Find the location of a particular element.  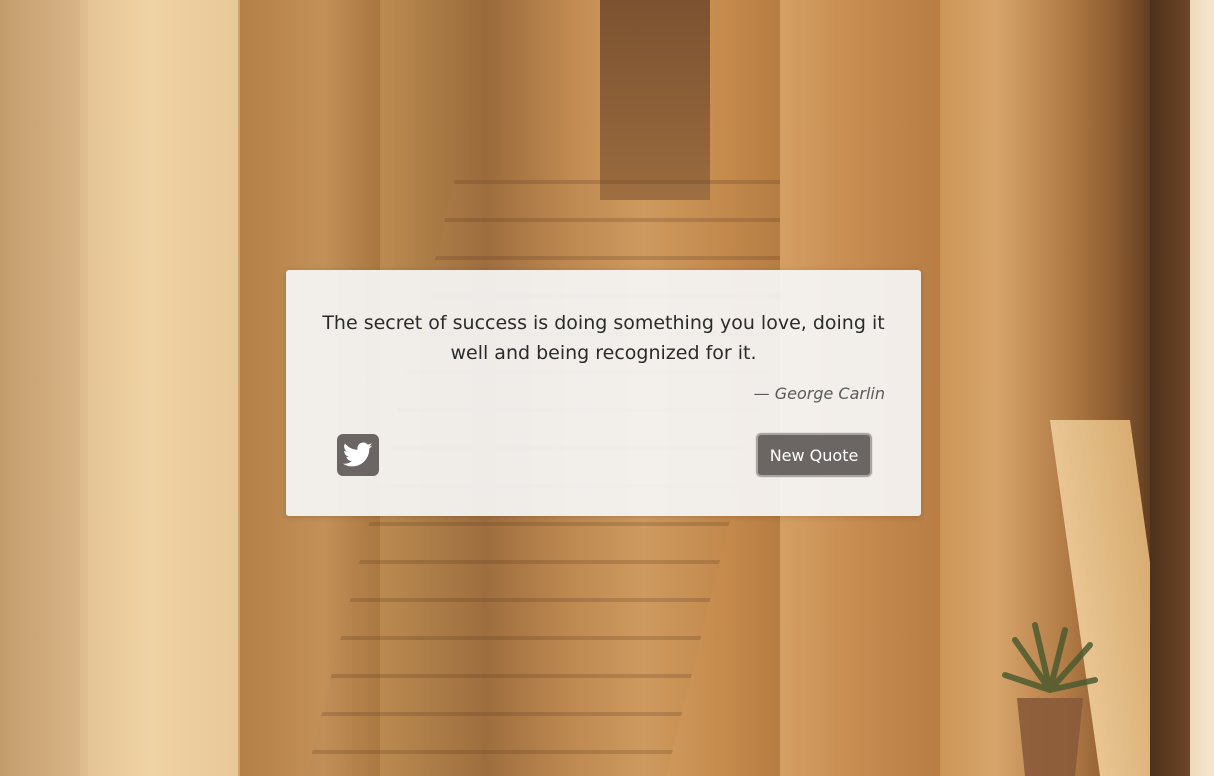

background-wall-left is located at coordinates (40, 388).